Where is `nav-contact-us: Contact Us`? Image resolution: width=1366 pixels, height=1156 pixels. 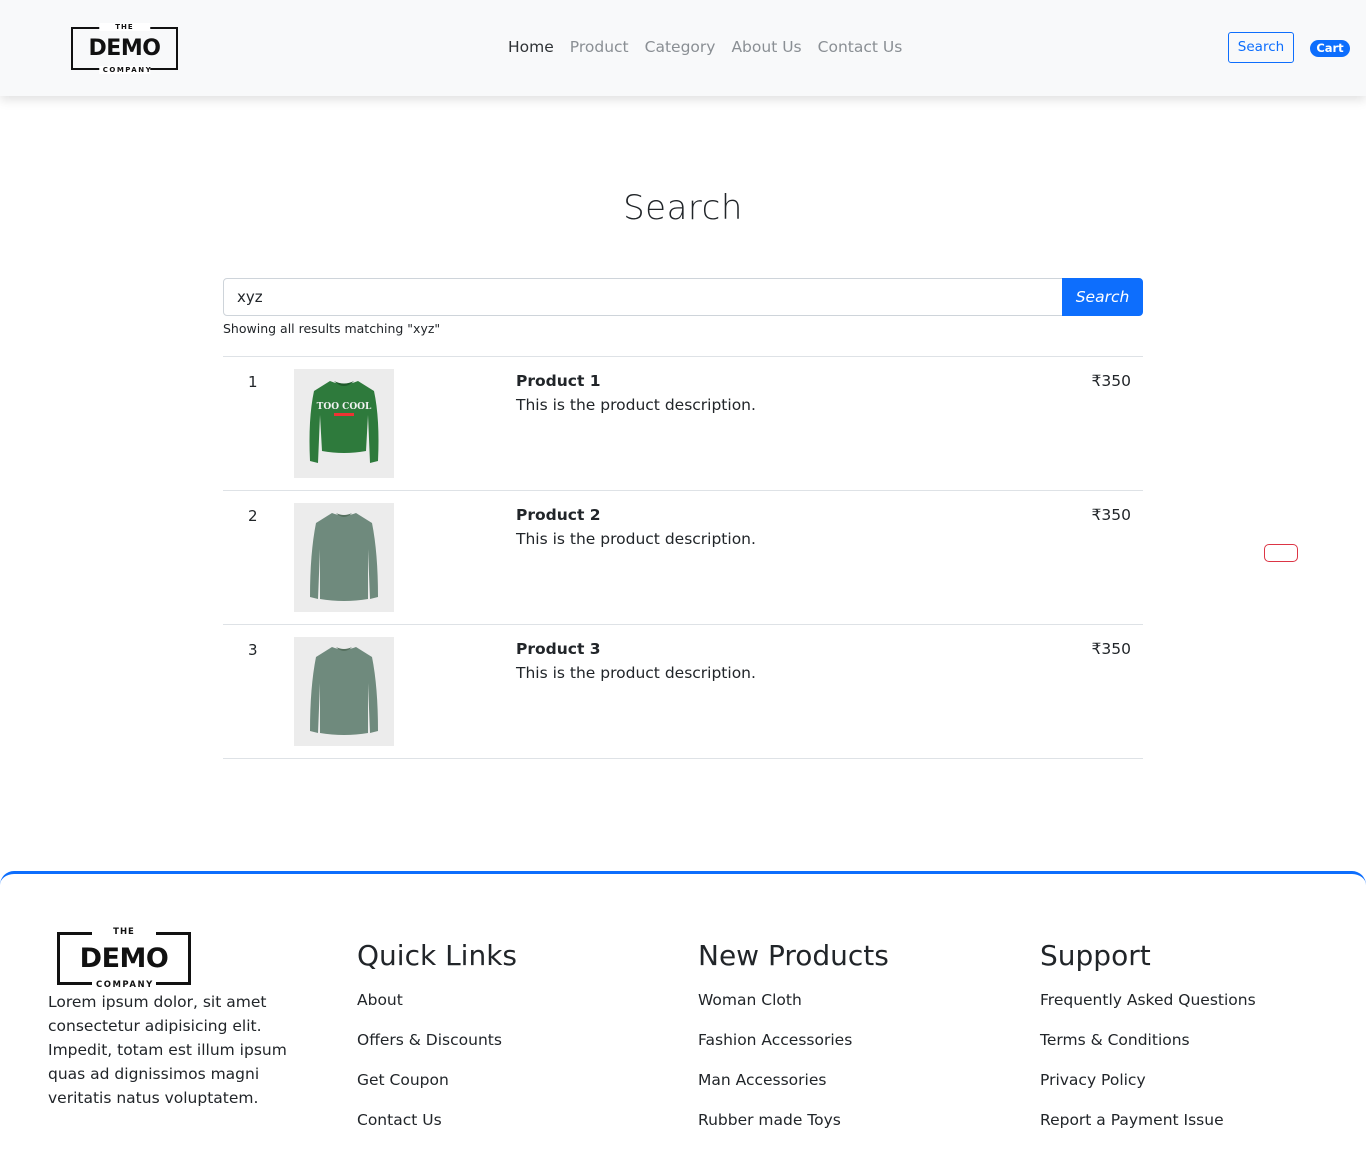
nav-contact-us: Contact Us is located at coordinates (860, 47).